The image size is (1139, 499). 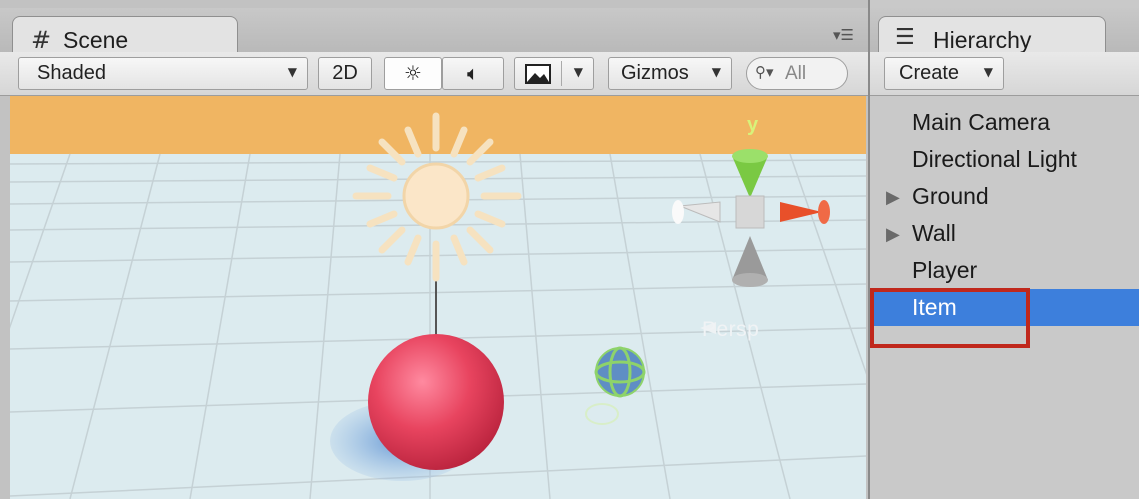 What do you see at coordinates (1004, 233) in the screenshot?
I see `hierarchy-item-wall: ▶ Wall` at bounding box center [1004, 233].